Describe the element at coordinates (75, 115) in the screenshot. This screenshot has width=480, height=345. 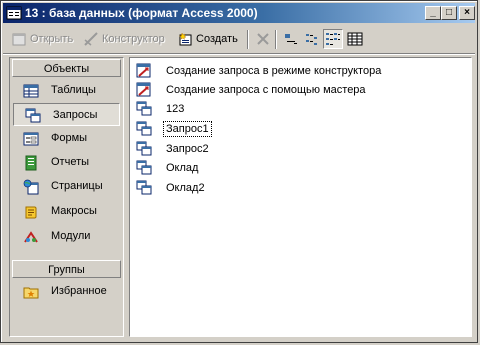
I see `sidebar-item-label: Запросы` at that location.